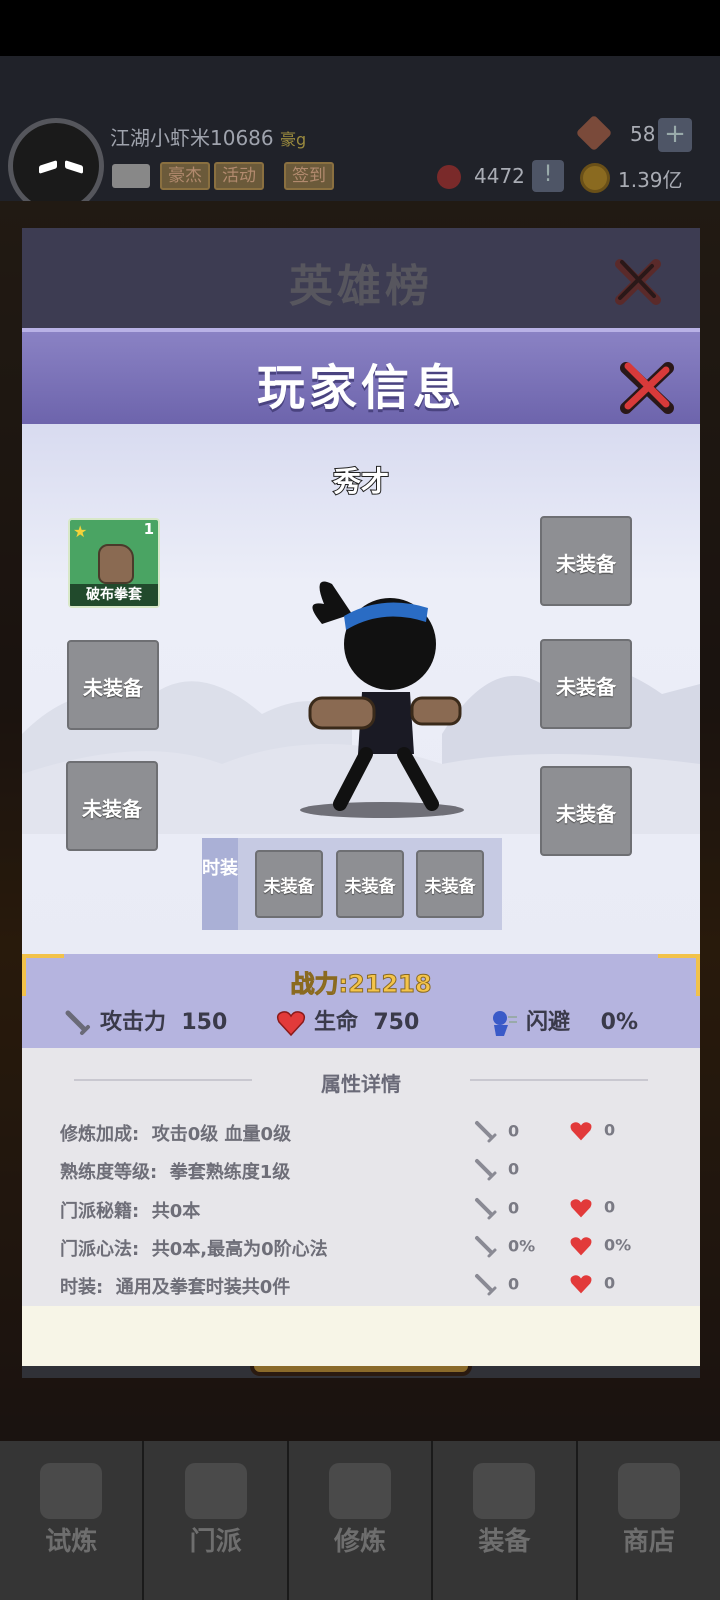  I want to click on detail-row-proficiency: 熟练度等级: 拳套熟练度1级, so click(175, 1172).